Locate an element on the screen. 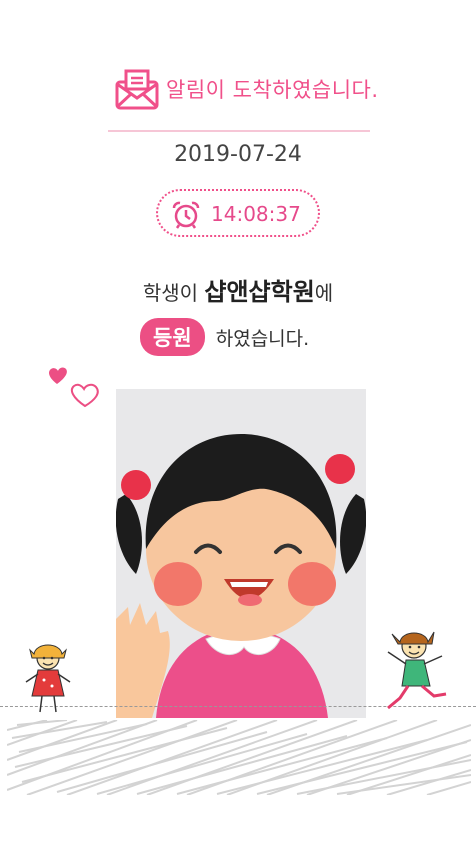 This screenshot has width=476, height=845. alarm-clock-icon is located at coordinates (186, 215).